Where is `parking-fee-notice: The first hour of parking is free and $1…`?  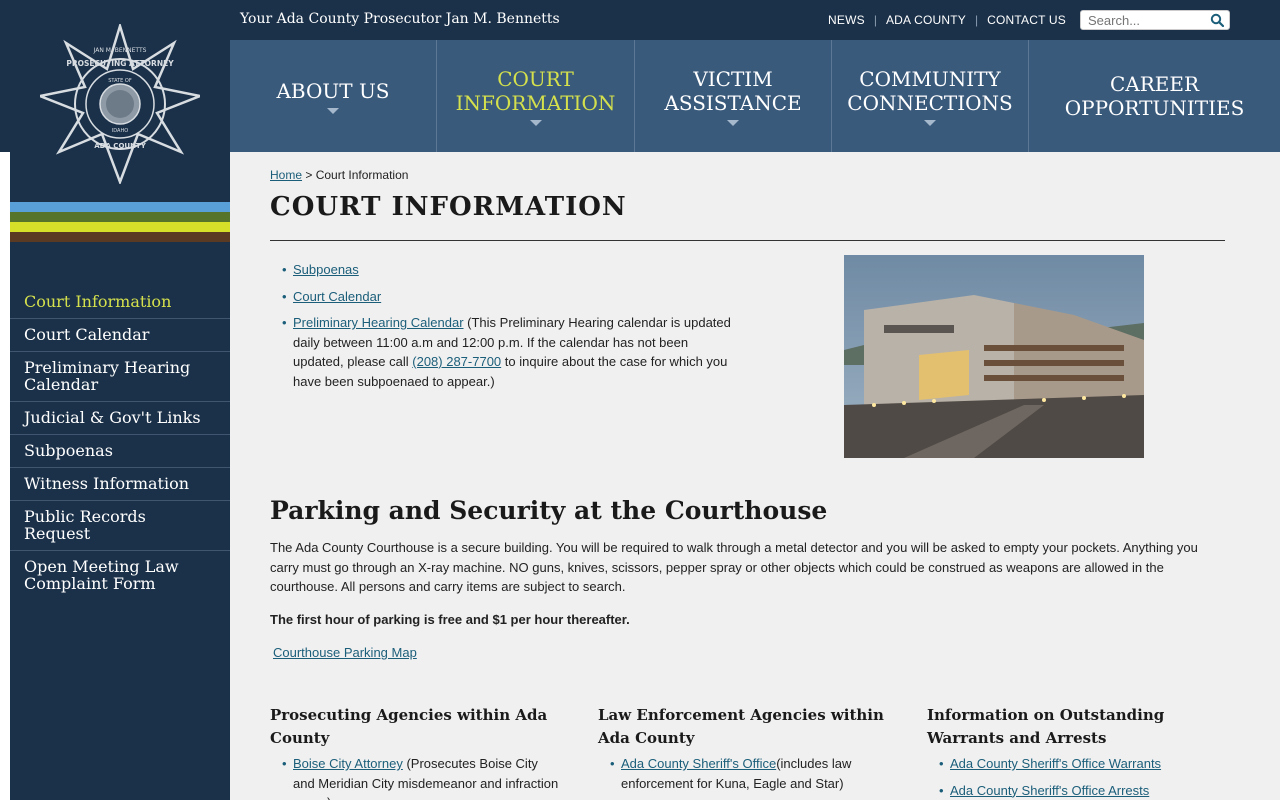 parking-fee-notice: The first hour of parking is free and $1… is located at coordinates (450, 619).